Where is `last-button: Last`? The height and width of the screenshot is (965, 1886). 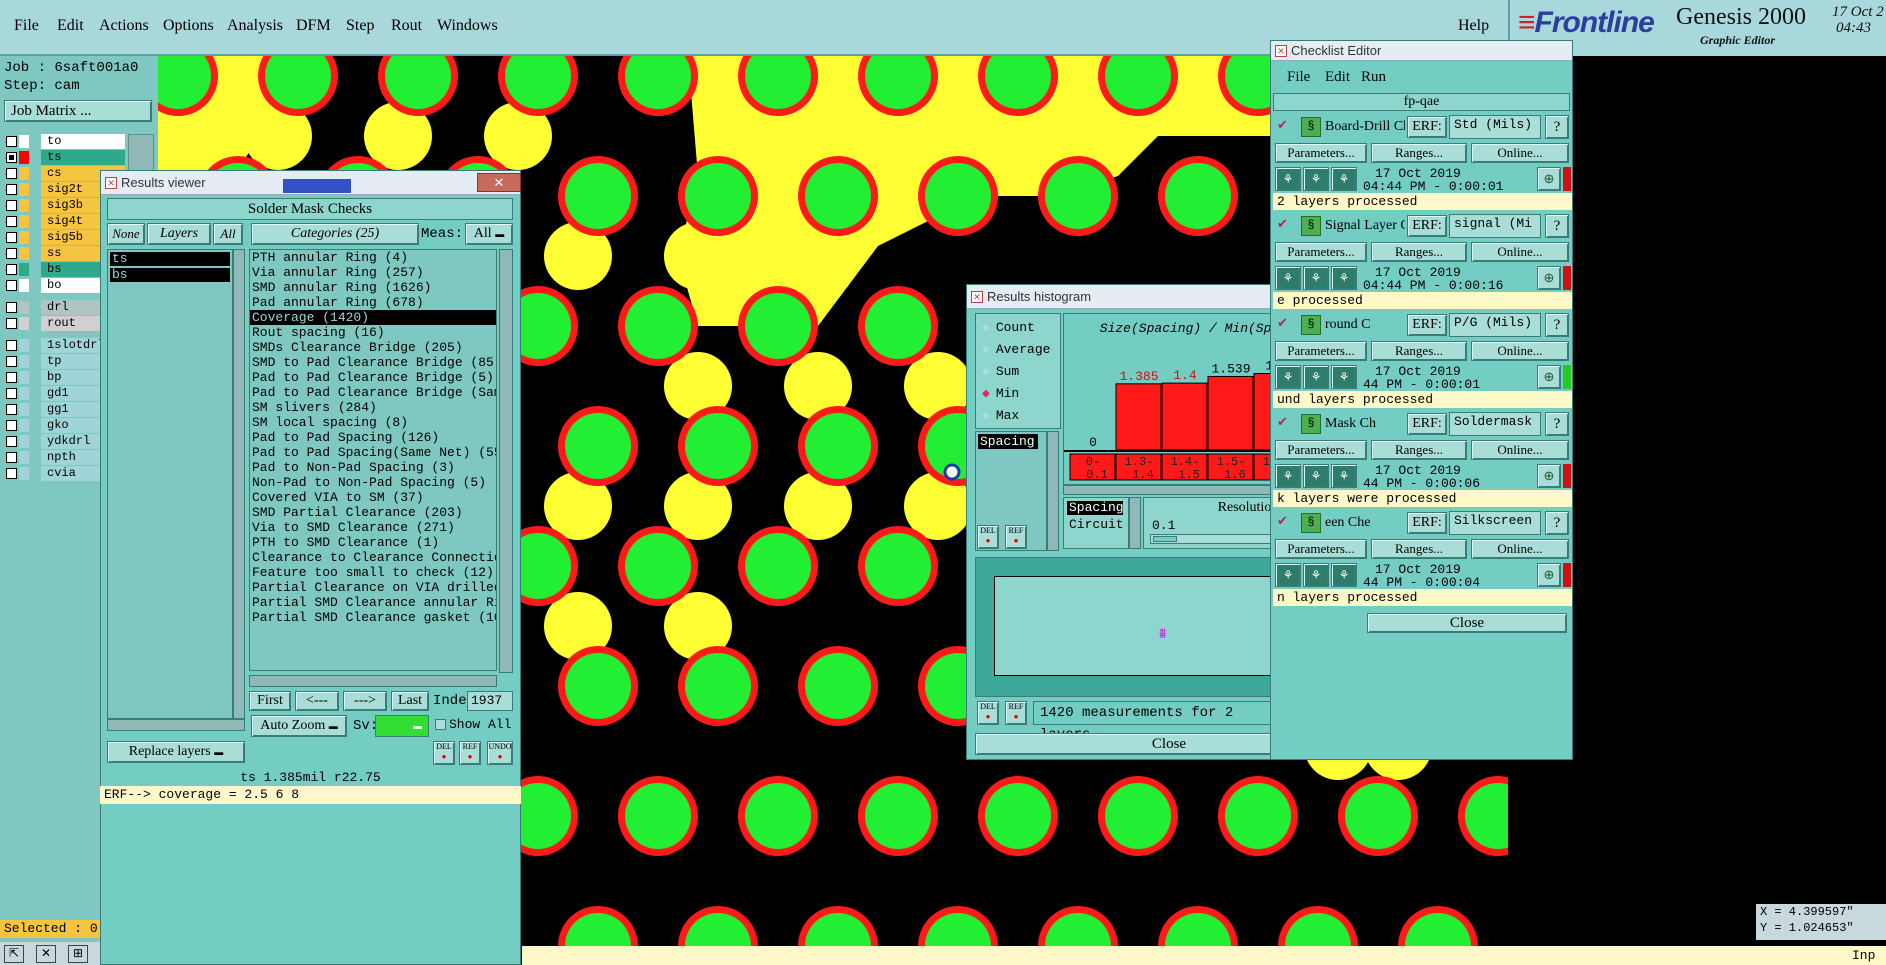 last-button: Last is located at coordinates (410, 701).